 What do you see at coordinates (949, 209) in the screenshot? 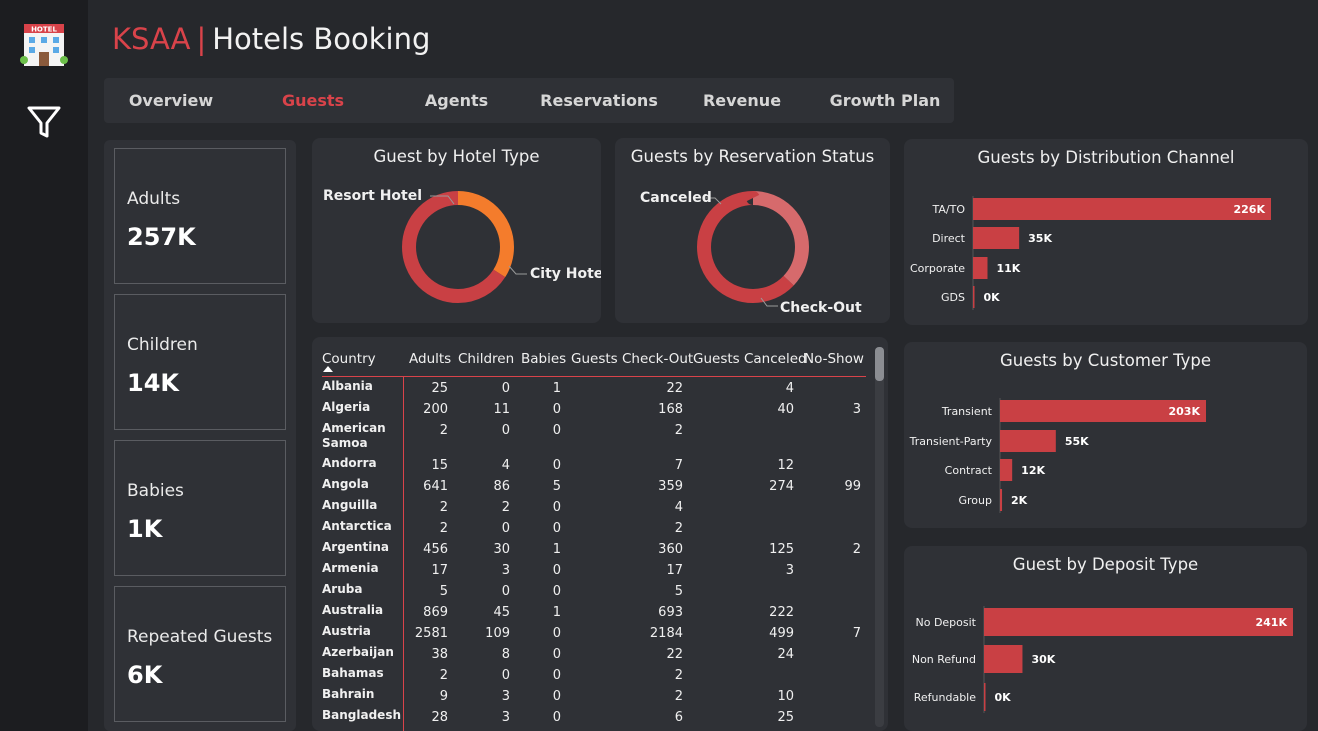
I see `bar-category-label: TA/TO` at bounding box center [949, 209].